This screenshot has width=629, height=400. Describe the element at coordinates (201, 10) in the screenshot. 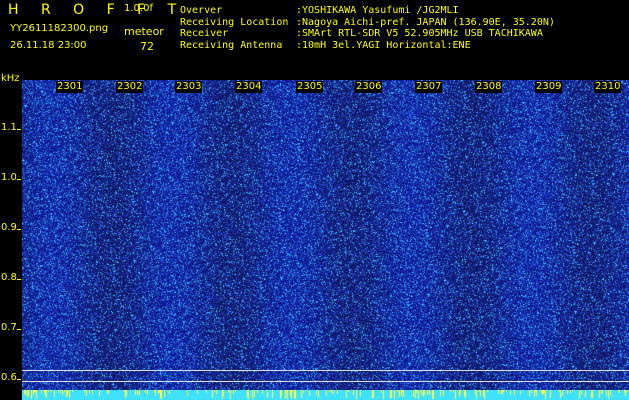

I see `info-key: Overver` at that location.